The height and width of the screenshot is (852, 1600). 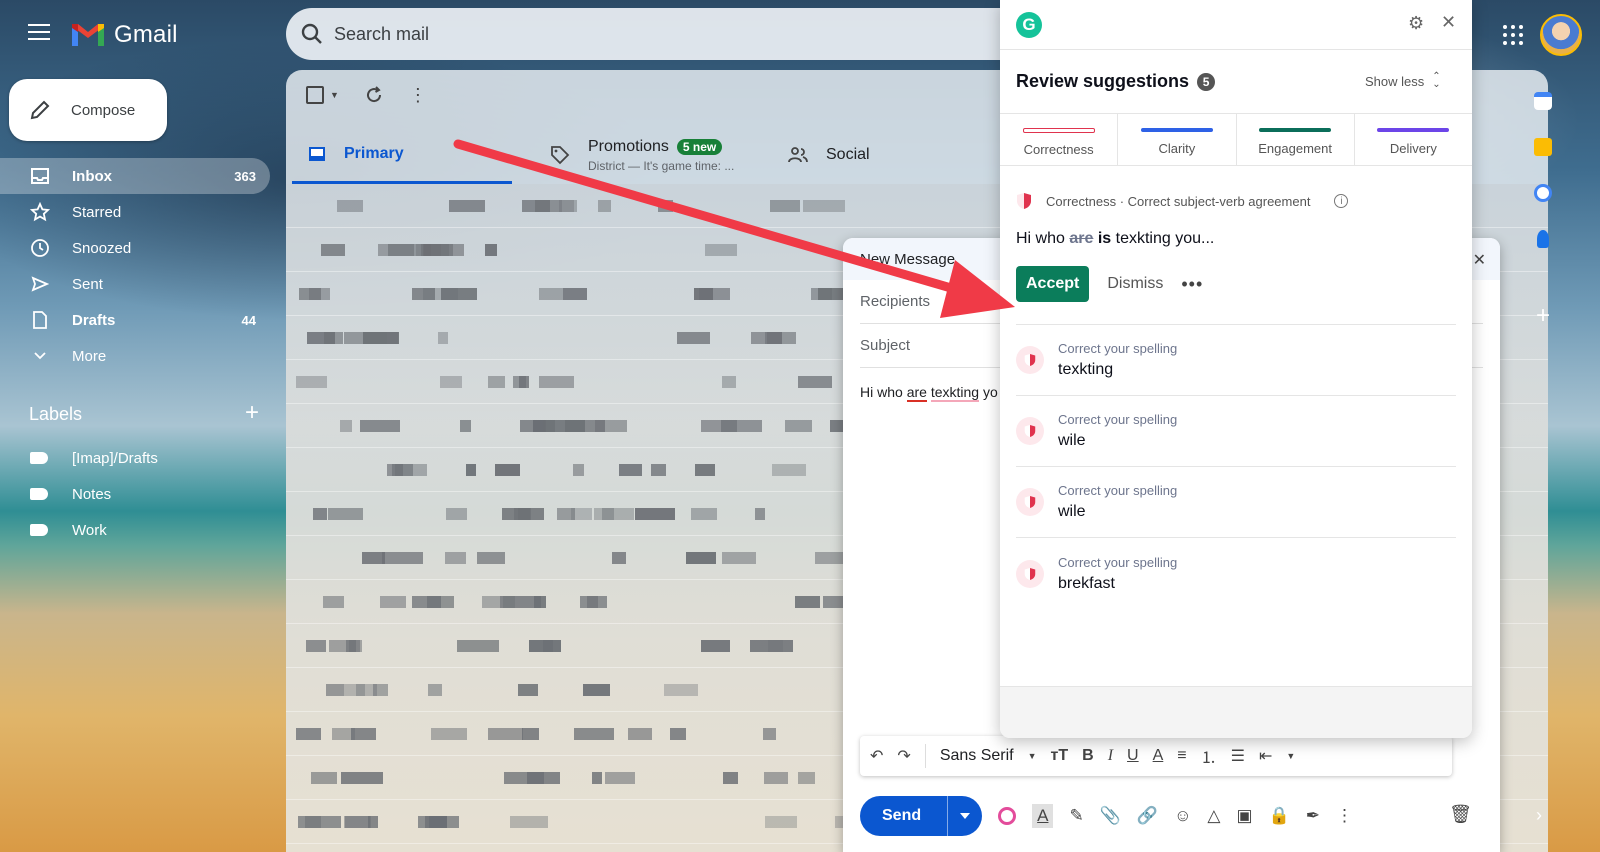 What do you see at coordinates (135, 494) in the screenshot?
I see `label-item: Notes` at bounding box center [135, 494].